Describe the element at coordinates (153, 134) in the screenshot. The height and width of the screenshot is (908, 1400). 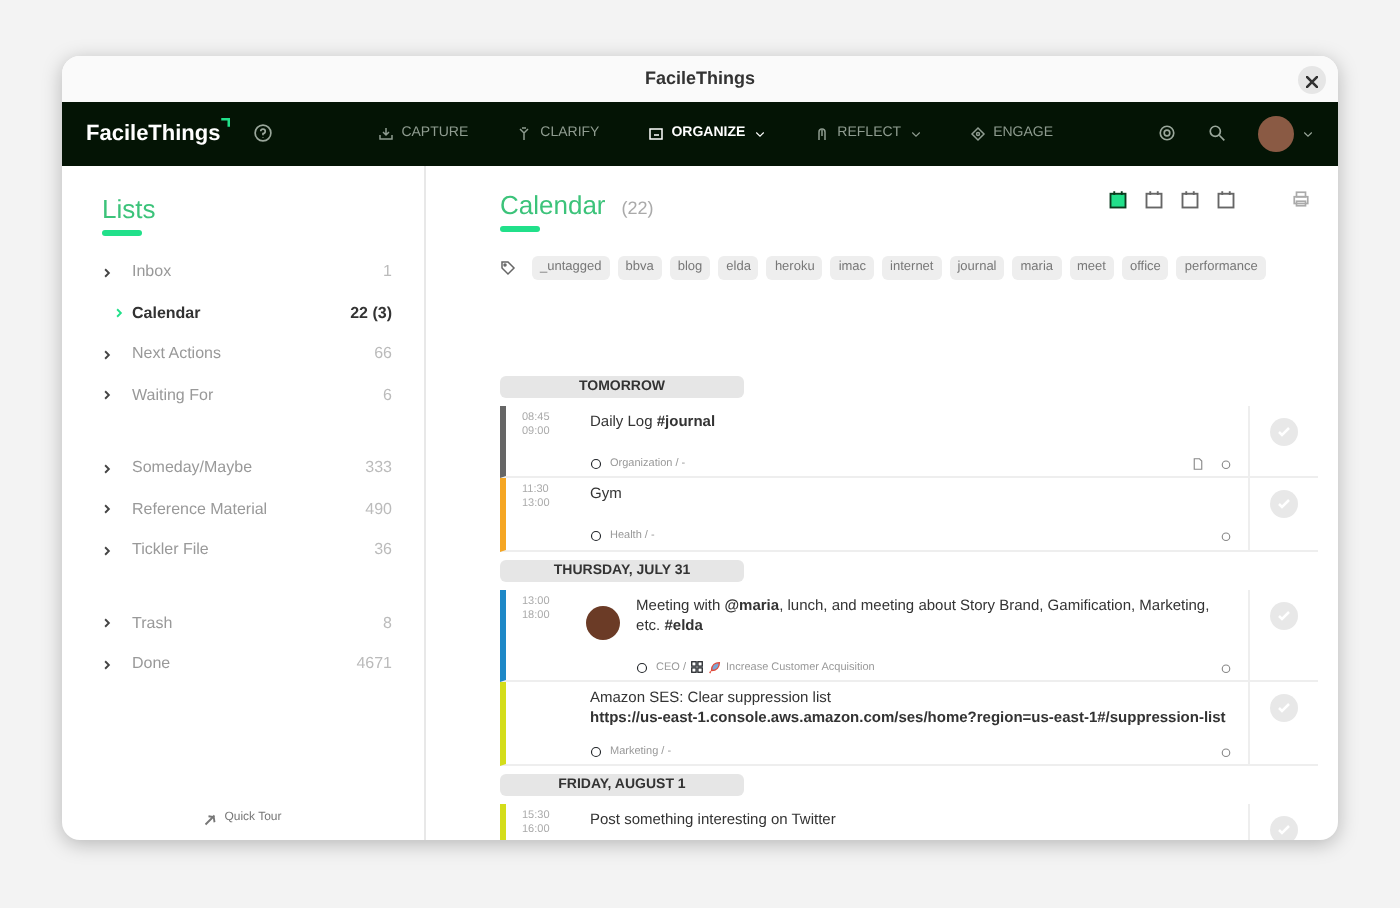
I see `logo-text: FacileThings` at that location.